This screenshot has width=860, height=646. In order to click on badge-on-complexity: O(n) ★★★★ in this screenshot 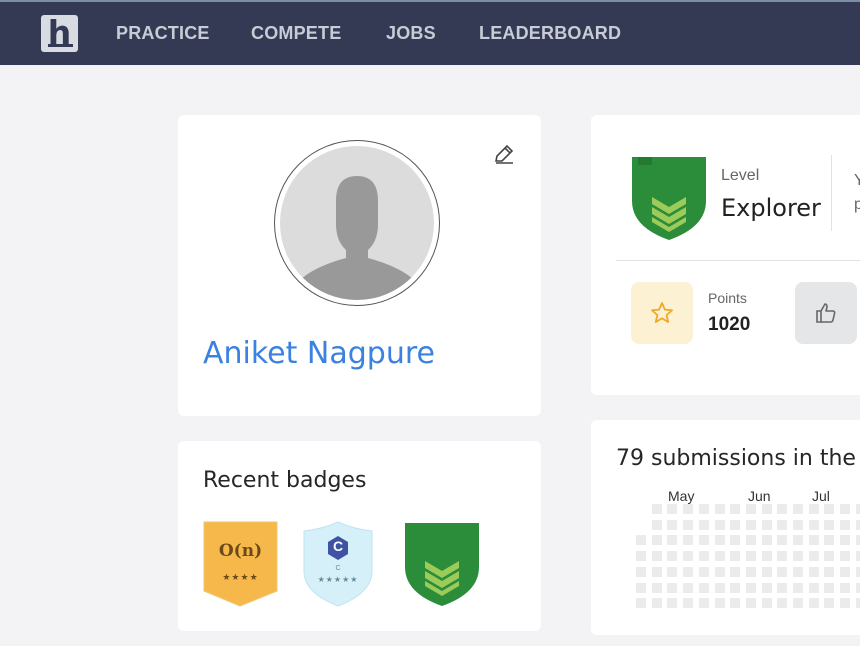, I will do `click(240, 564)`.